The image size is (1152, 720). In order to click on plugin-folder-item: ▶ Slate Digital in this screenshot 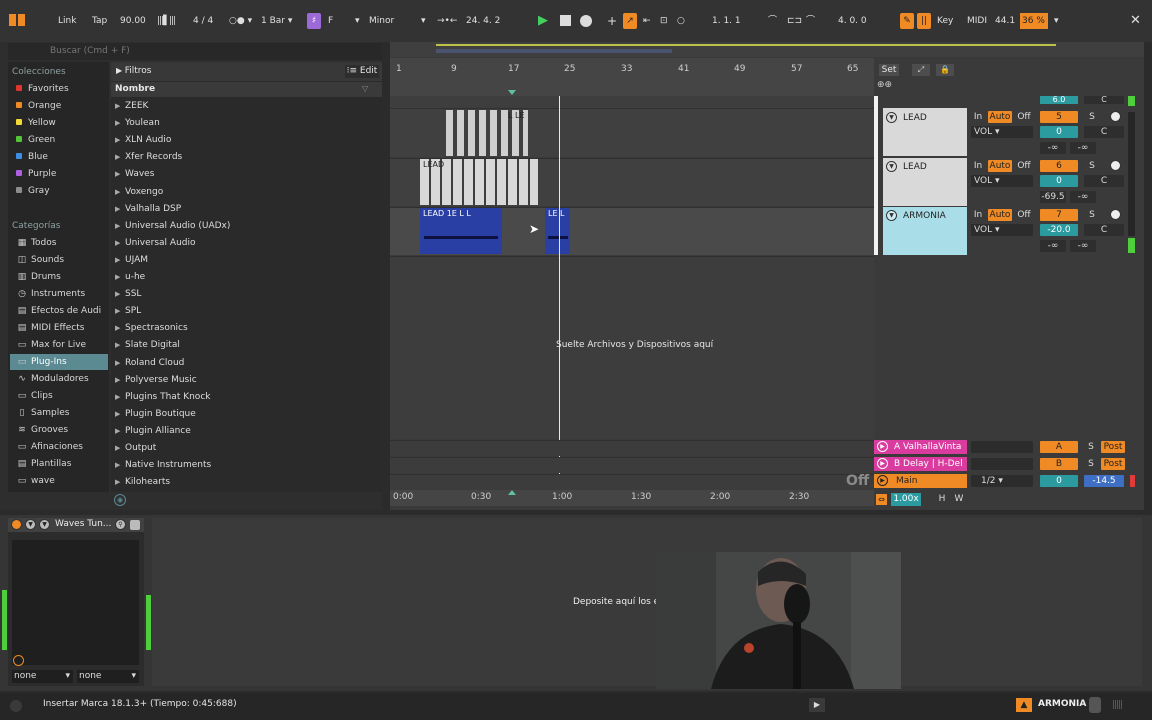, I will do `click(245, 345)`.